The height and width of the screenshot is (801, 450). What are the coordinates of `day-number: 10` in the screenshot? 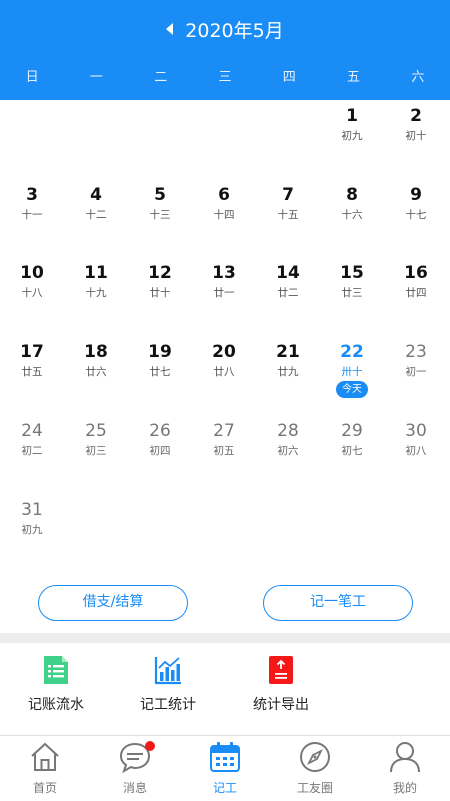 It's located at (32, 273).